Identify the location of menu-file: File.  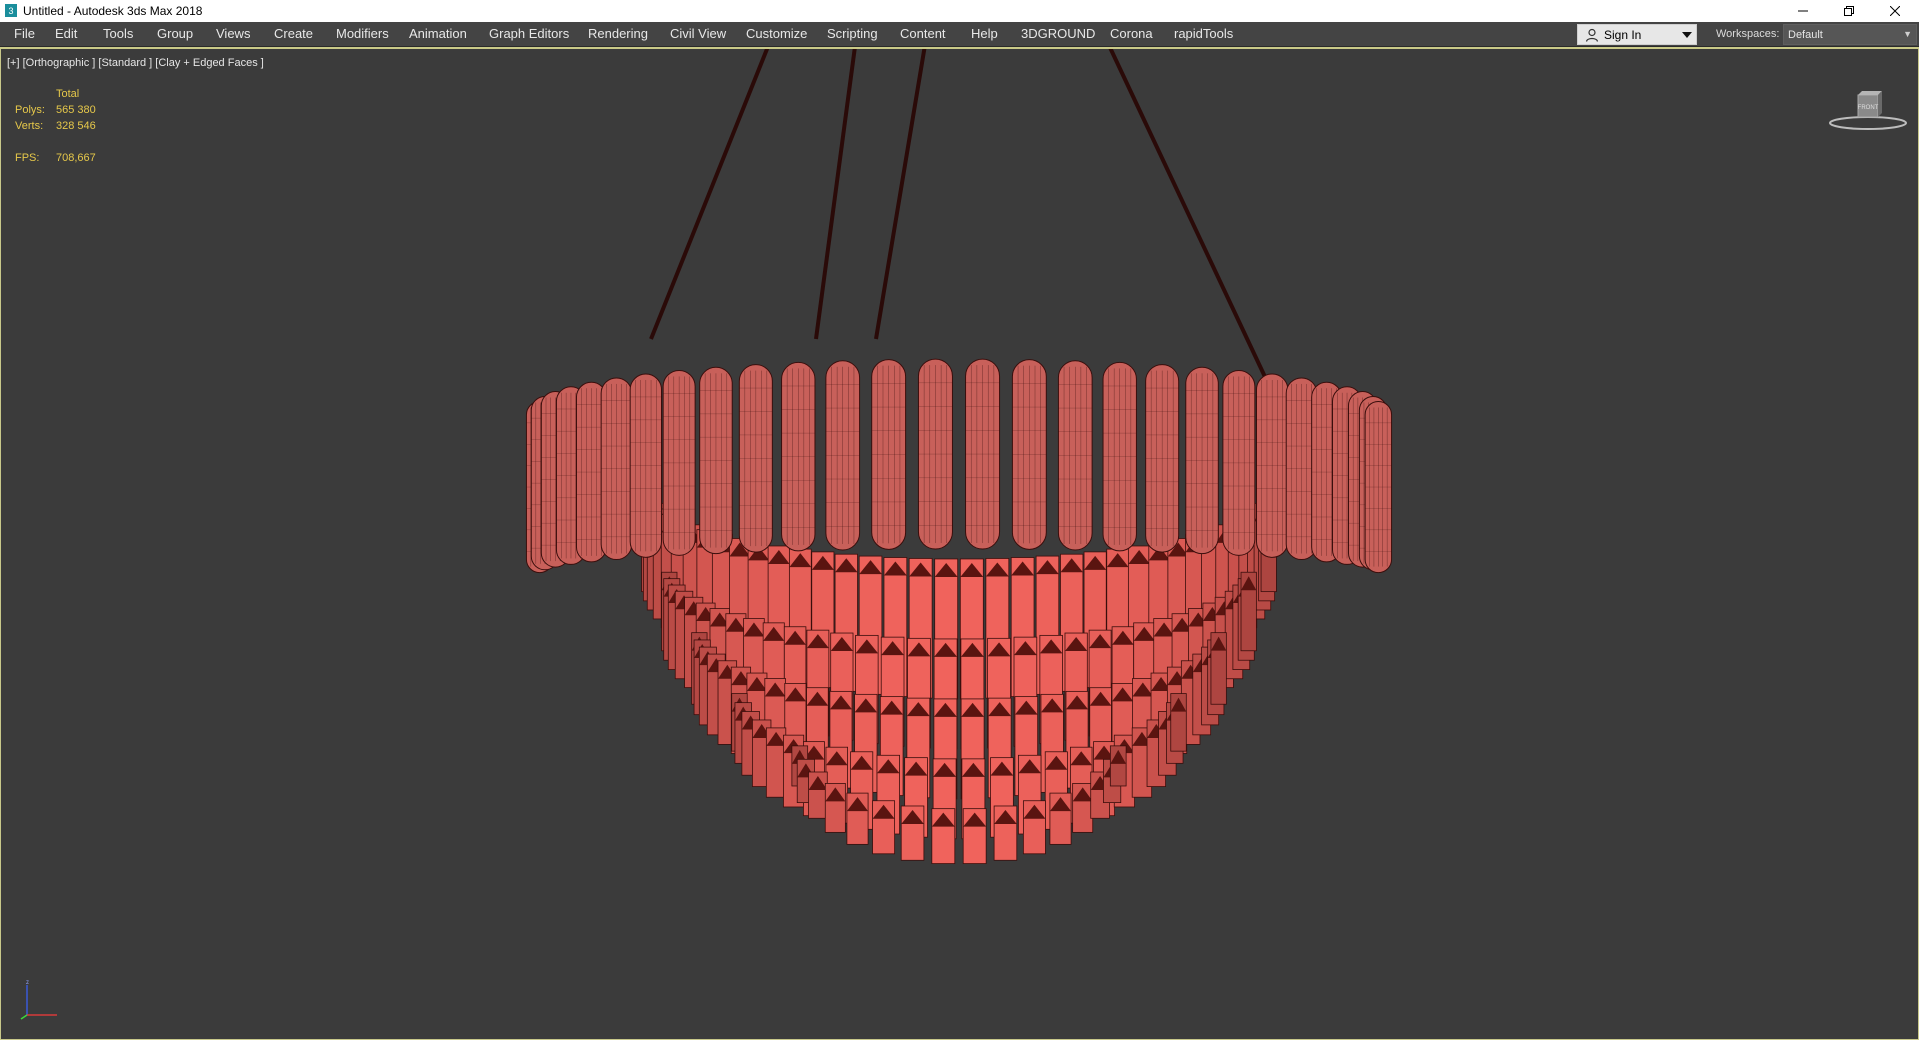
(24, 34).